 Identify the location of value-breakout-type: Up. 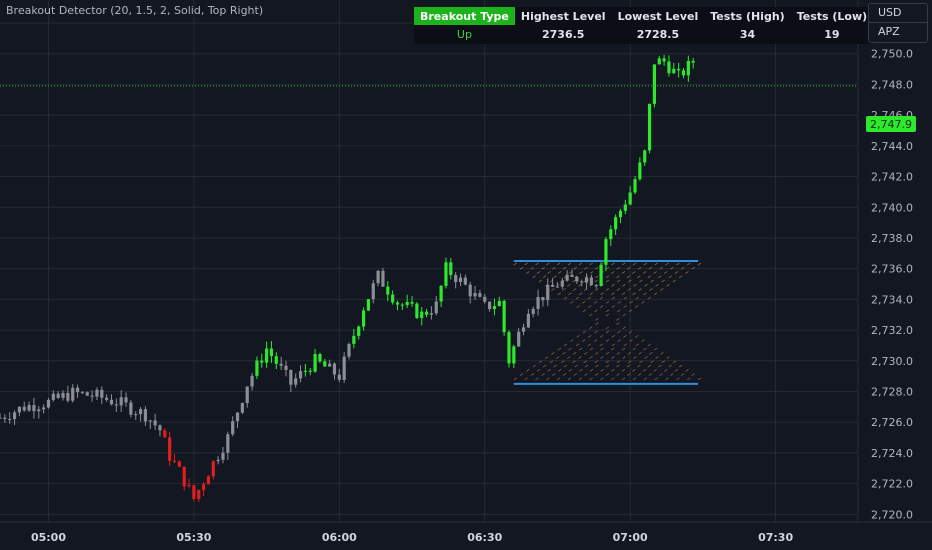
(464, 34).